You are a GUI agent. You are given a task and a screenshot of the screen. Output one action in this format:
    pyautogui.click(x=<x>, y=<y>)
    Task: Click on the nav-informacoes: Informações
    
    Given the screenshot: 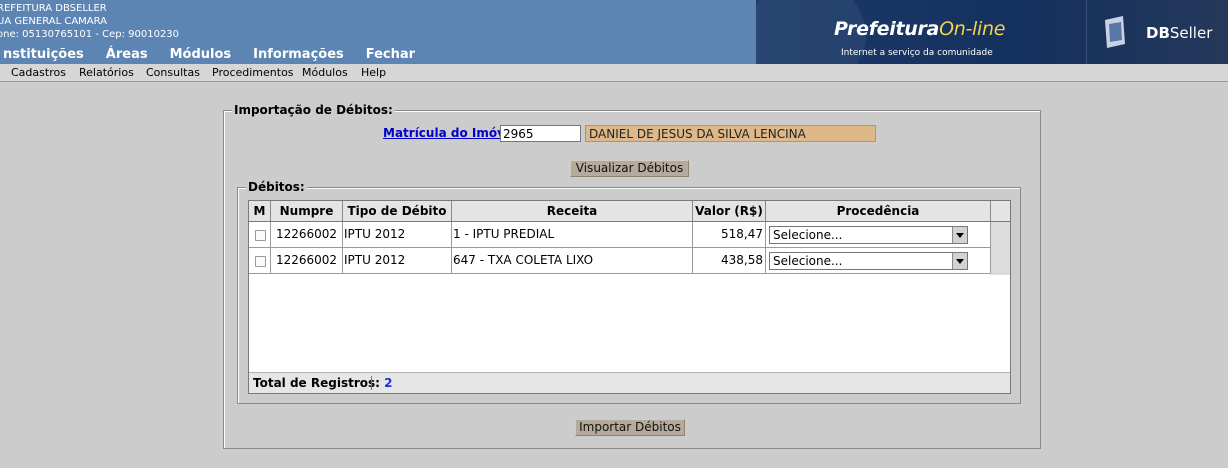 What is the action you would take?
    pyautogui.click(x=298, y=54)
    